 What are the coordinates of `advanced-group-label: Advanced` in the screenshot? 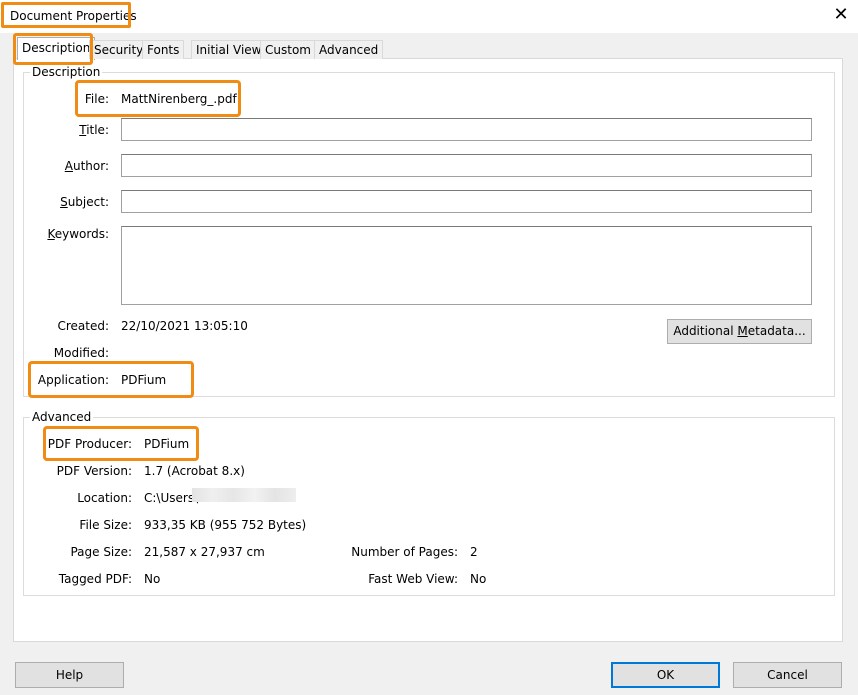 It's located at (62, 417).